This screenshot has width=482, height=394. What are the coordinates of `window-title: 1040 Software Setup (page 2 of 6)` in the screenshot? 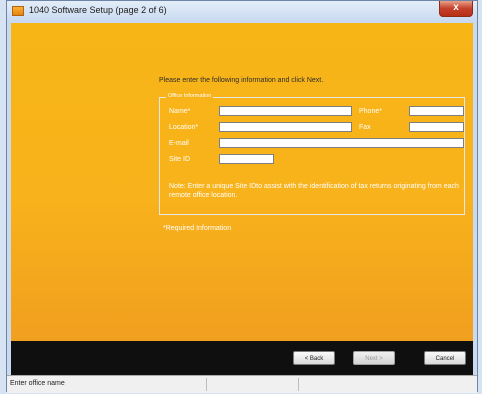 It's located at (98, 10).